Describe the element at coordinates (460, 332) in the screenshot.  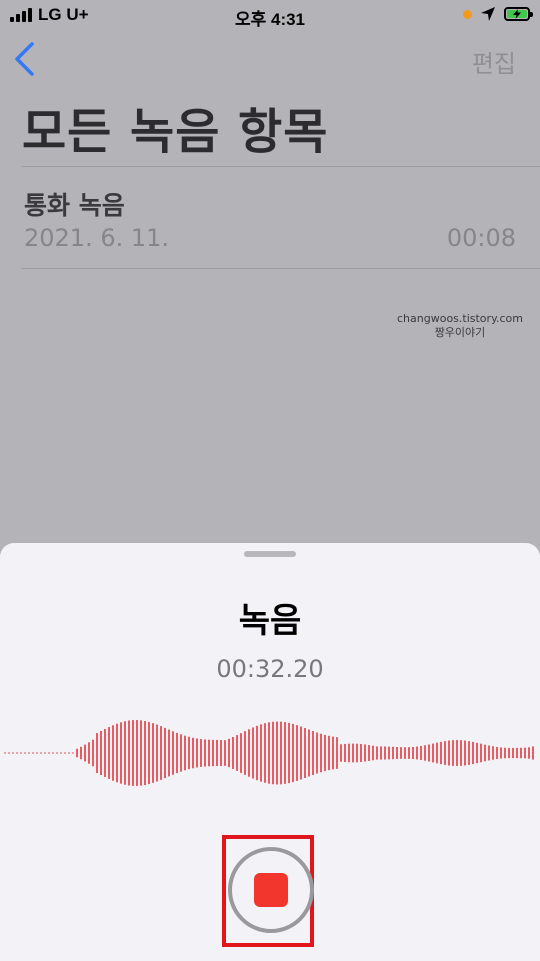
I see `watermark-name: 짱우이야기` at that location.